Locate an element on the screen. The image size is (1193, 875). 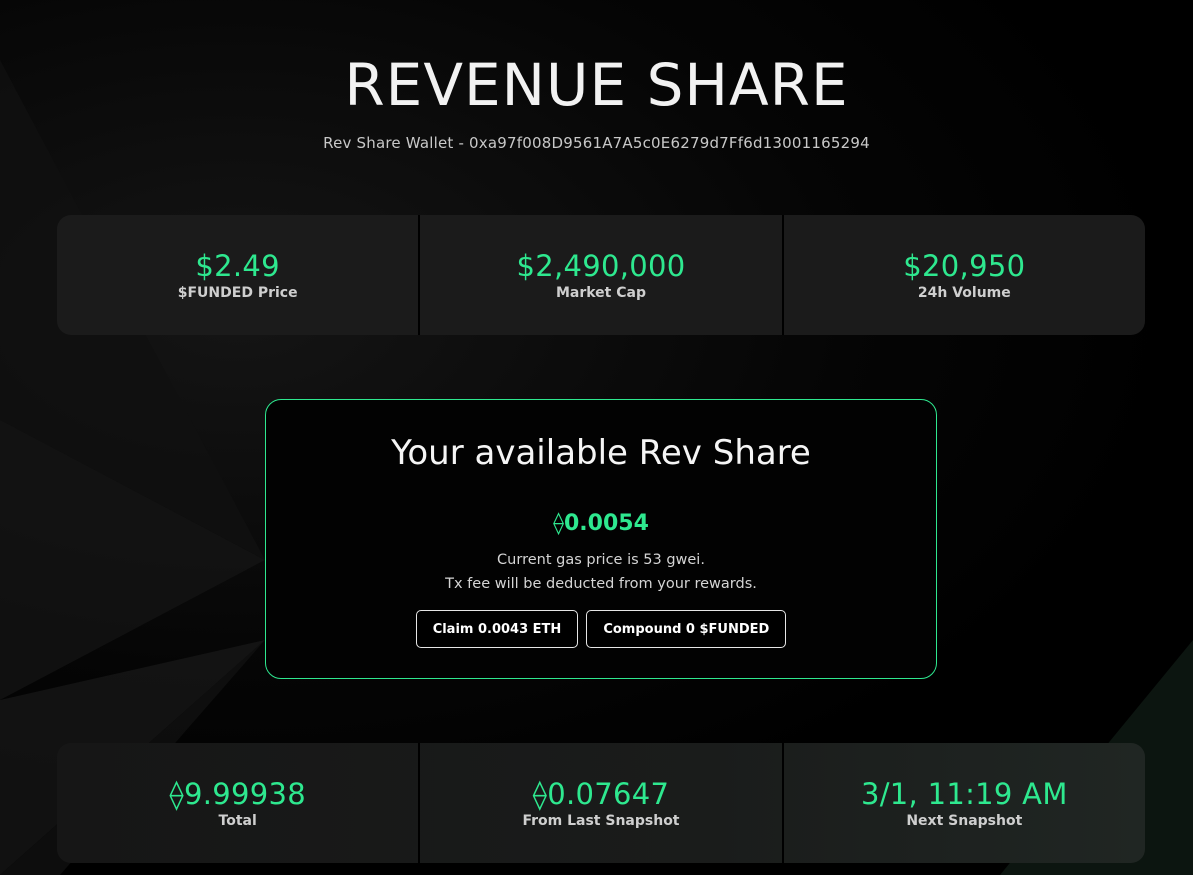
stat-market-cap: $2,490,000 Market Cap is located at coordinates (602, 275).